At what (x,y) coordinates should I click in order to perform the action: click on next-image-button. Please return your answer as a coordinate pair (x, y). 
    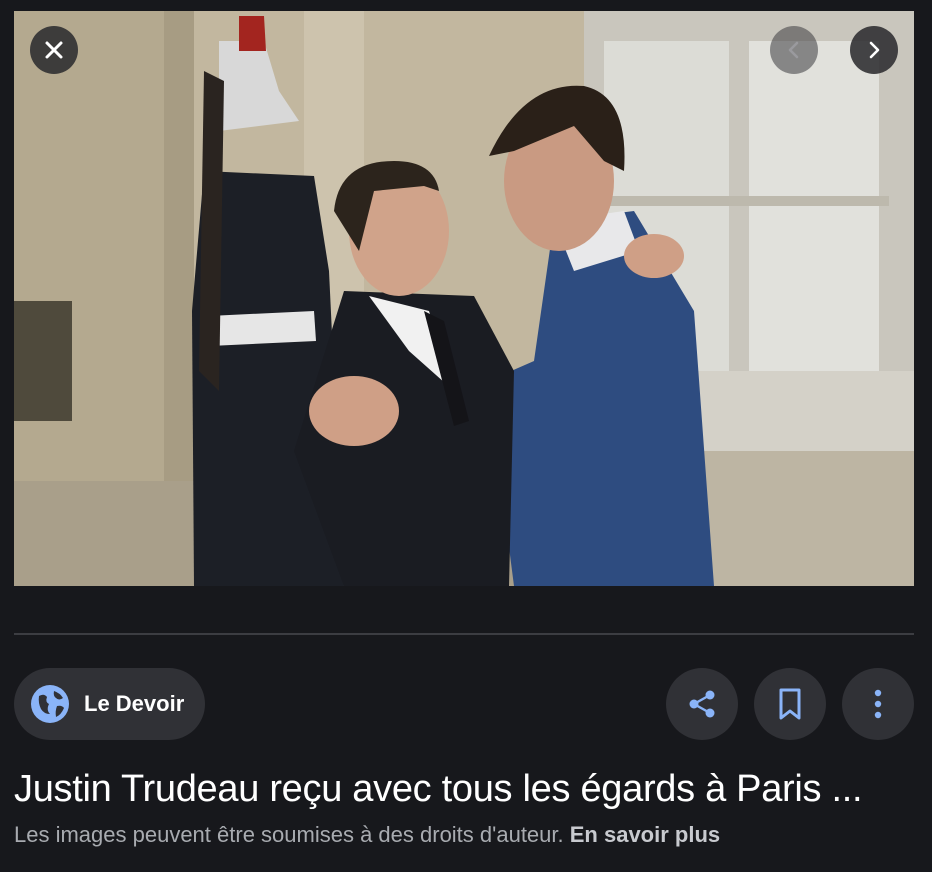
    Looking at the image, I should click on (874, 50).